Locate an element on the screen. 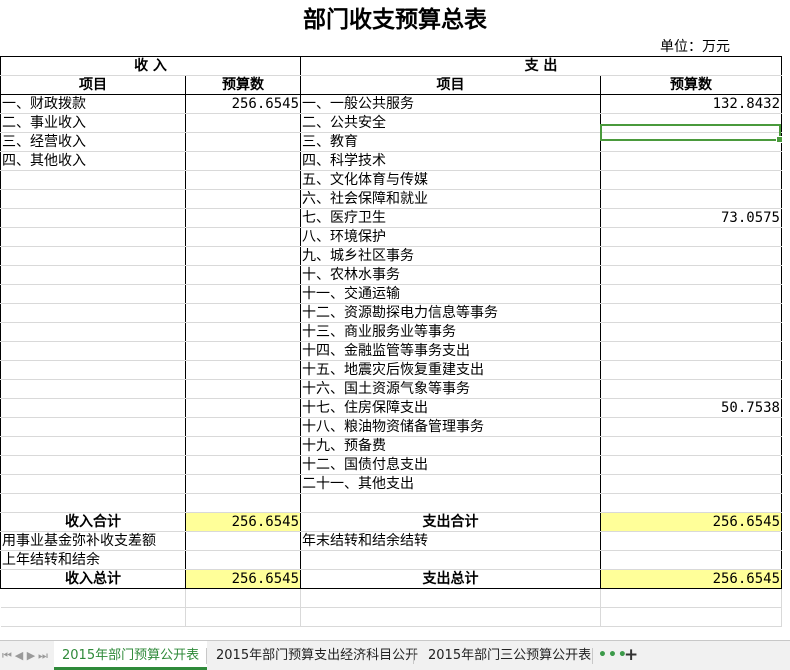 The width and height of the screenshot is (790, 670). expense-item-cell is located at coordinates (450, 503).